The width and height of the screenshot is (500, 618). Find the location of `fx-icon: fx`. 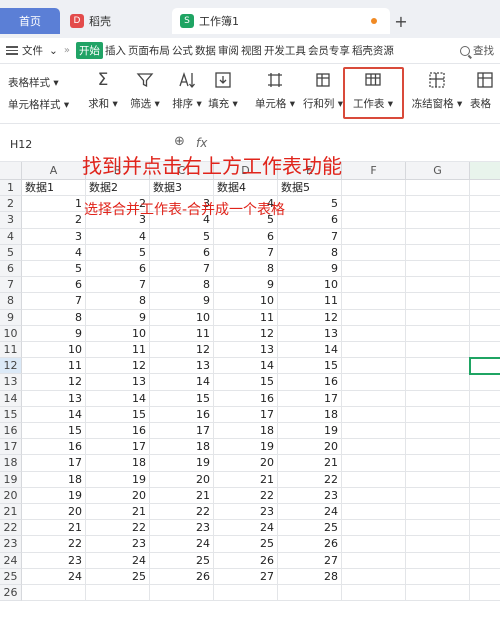

fx-icon: fx is located at coordinates (201, 143).